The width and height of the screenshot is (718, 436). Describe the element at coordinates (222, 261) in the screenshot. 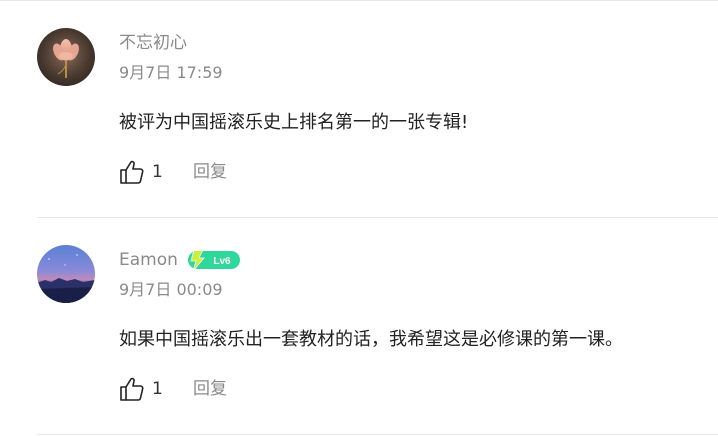

I see `level-badge-label: Lv6` at that location.